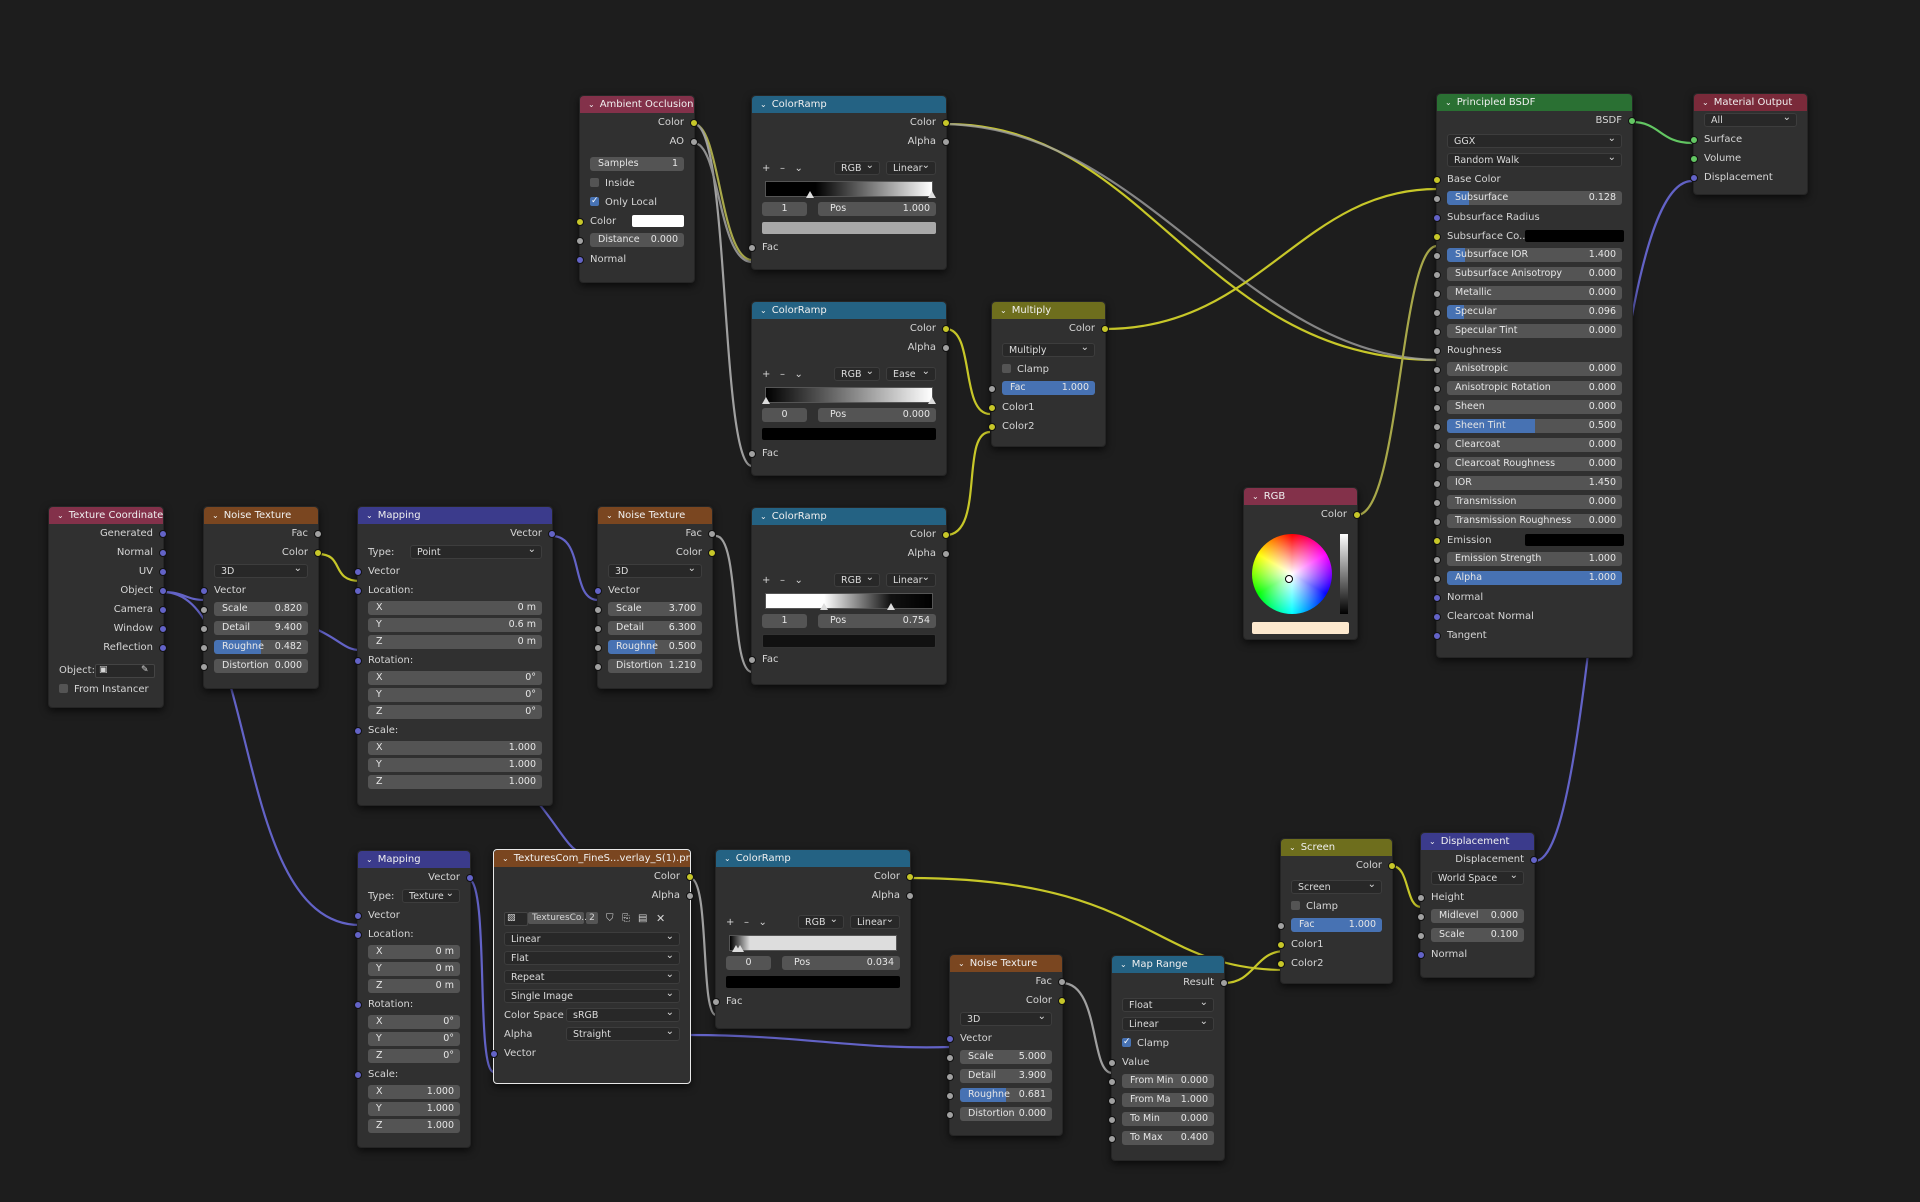 This screenshot has height=1202, width=1920. Describe the element at coordinates (766, 374) in the screenshot. I see `add-stop-icon: +` at that location.